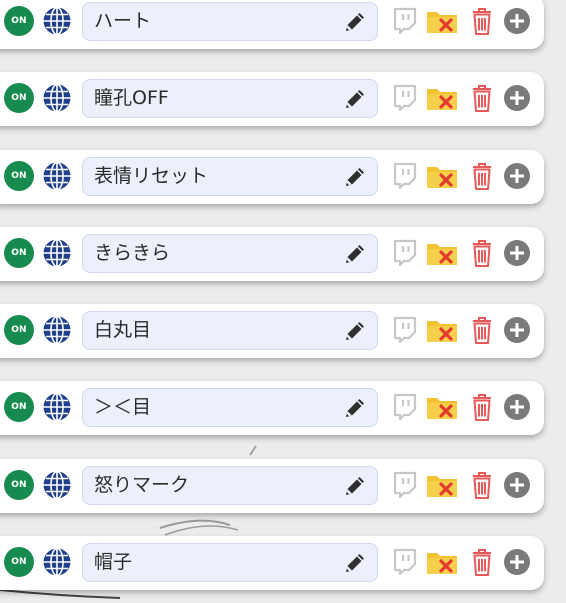 The height and width of the screenshot is (603, 566). Describe the element at coordinates (113, 562) in the screenshot. I see `item-name: 帽子` at that location.